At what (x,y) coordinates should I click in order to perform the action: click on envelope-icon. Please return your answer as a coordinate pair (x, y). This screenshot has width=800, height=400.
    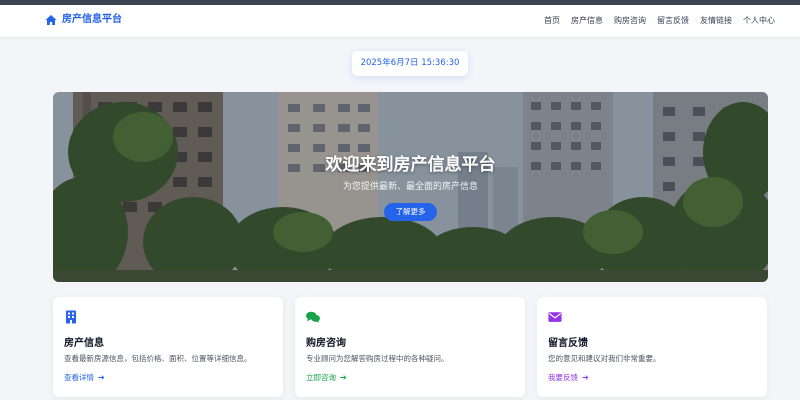
    Looking at the image, I should click on (555, 317).